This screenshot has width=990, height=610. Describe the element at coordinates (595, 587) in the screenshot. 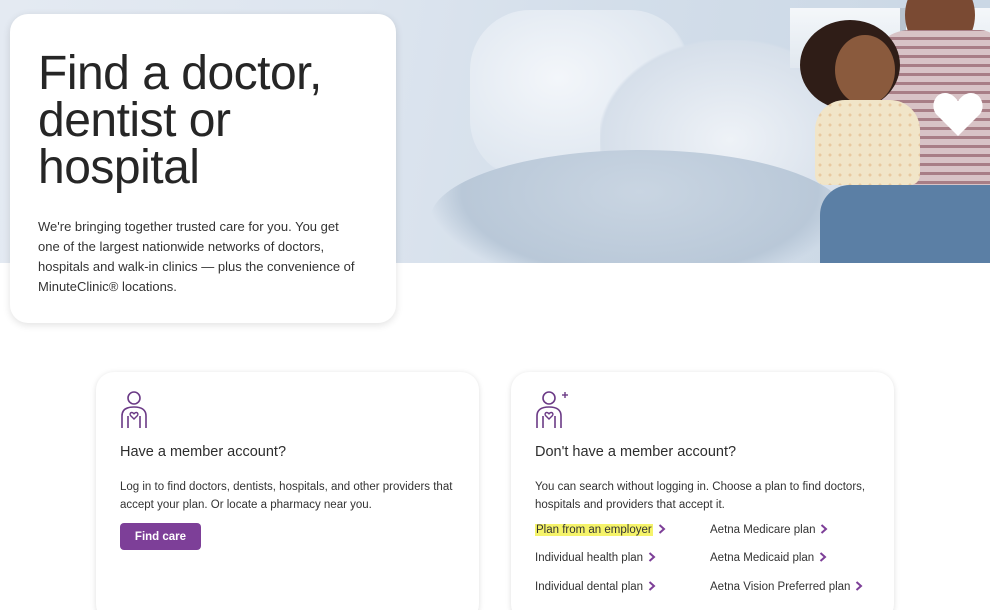

I see `plan-link-individual-dental: Individual dental plan` at that location.